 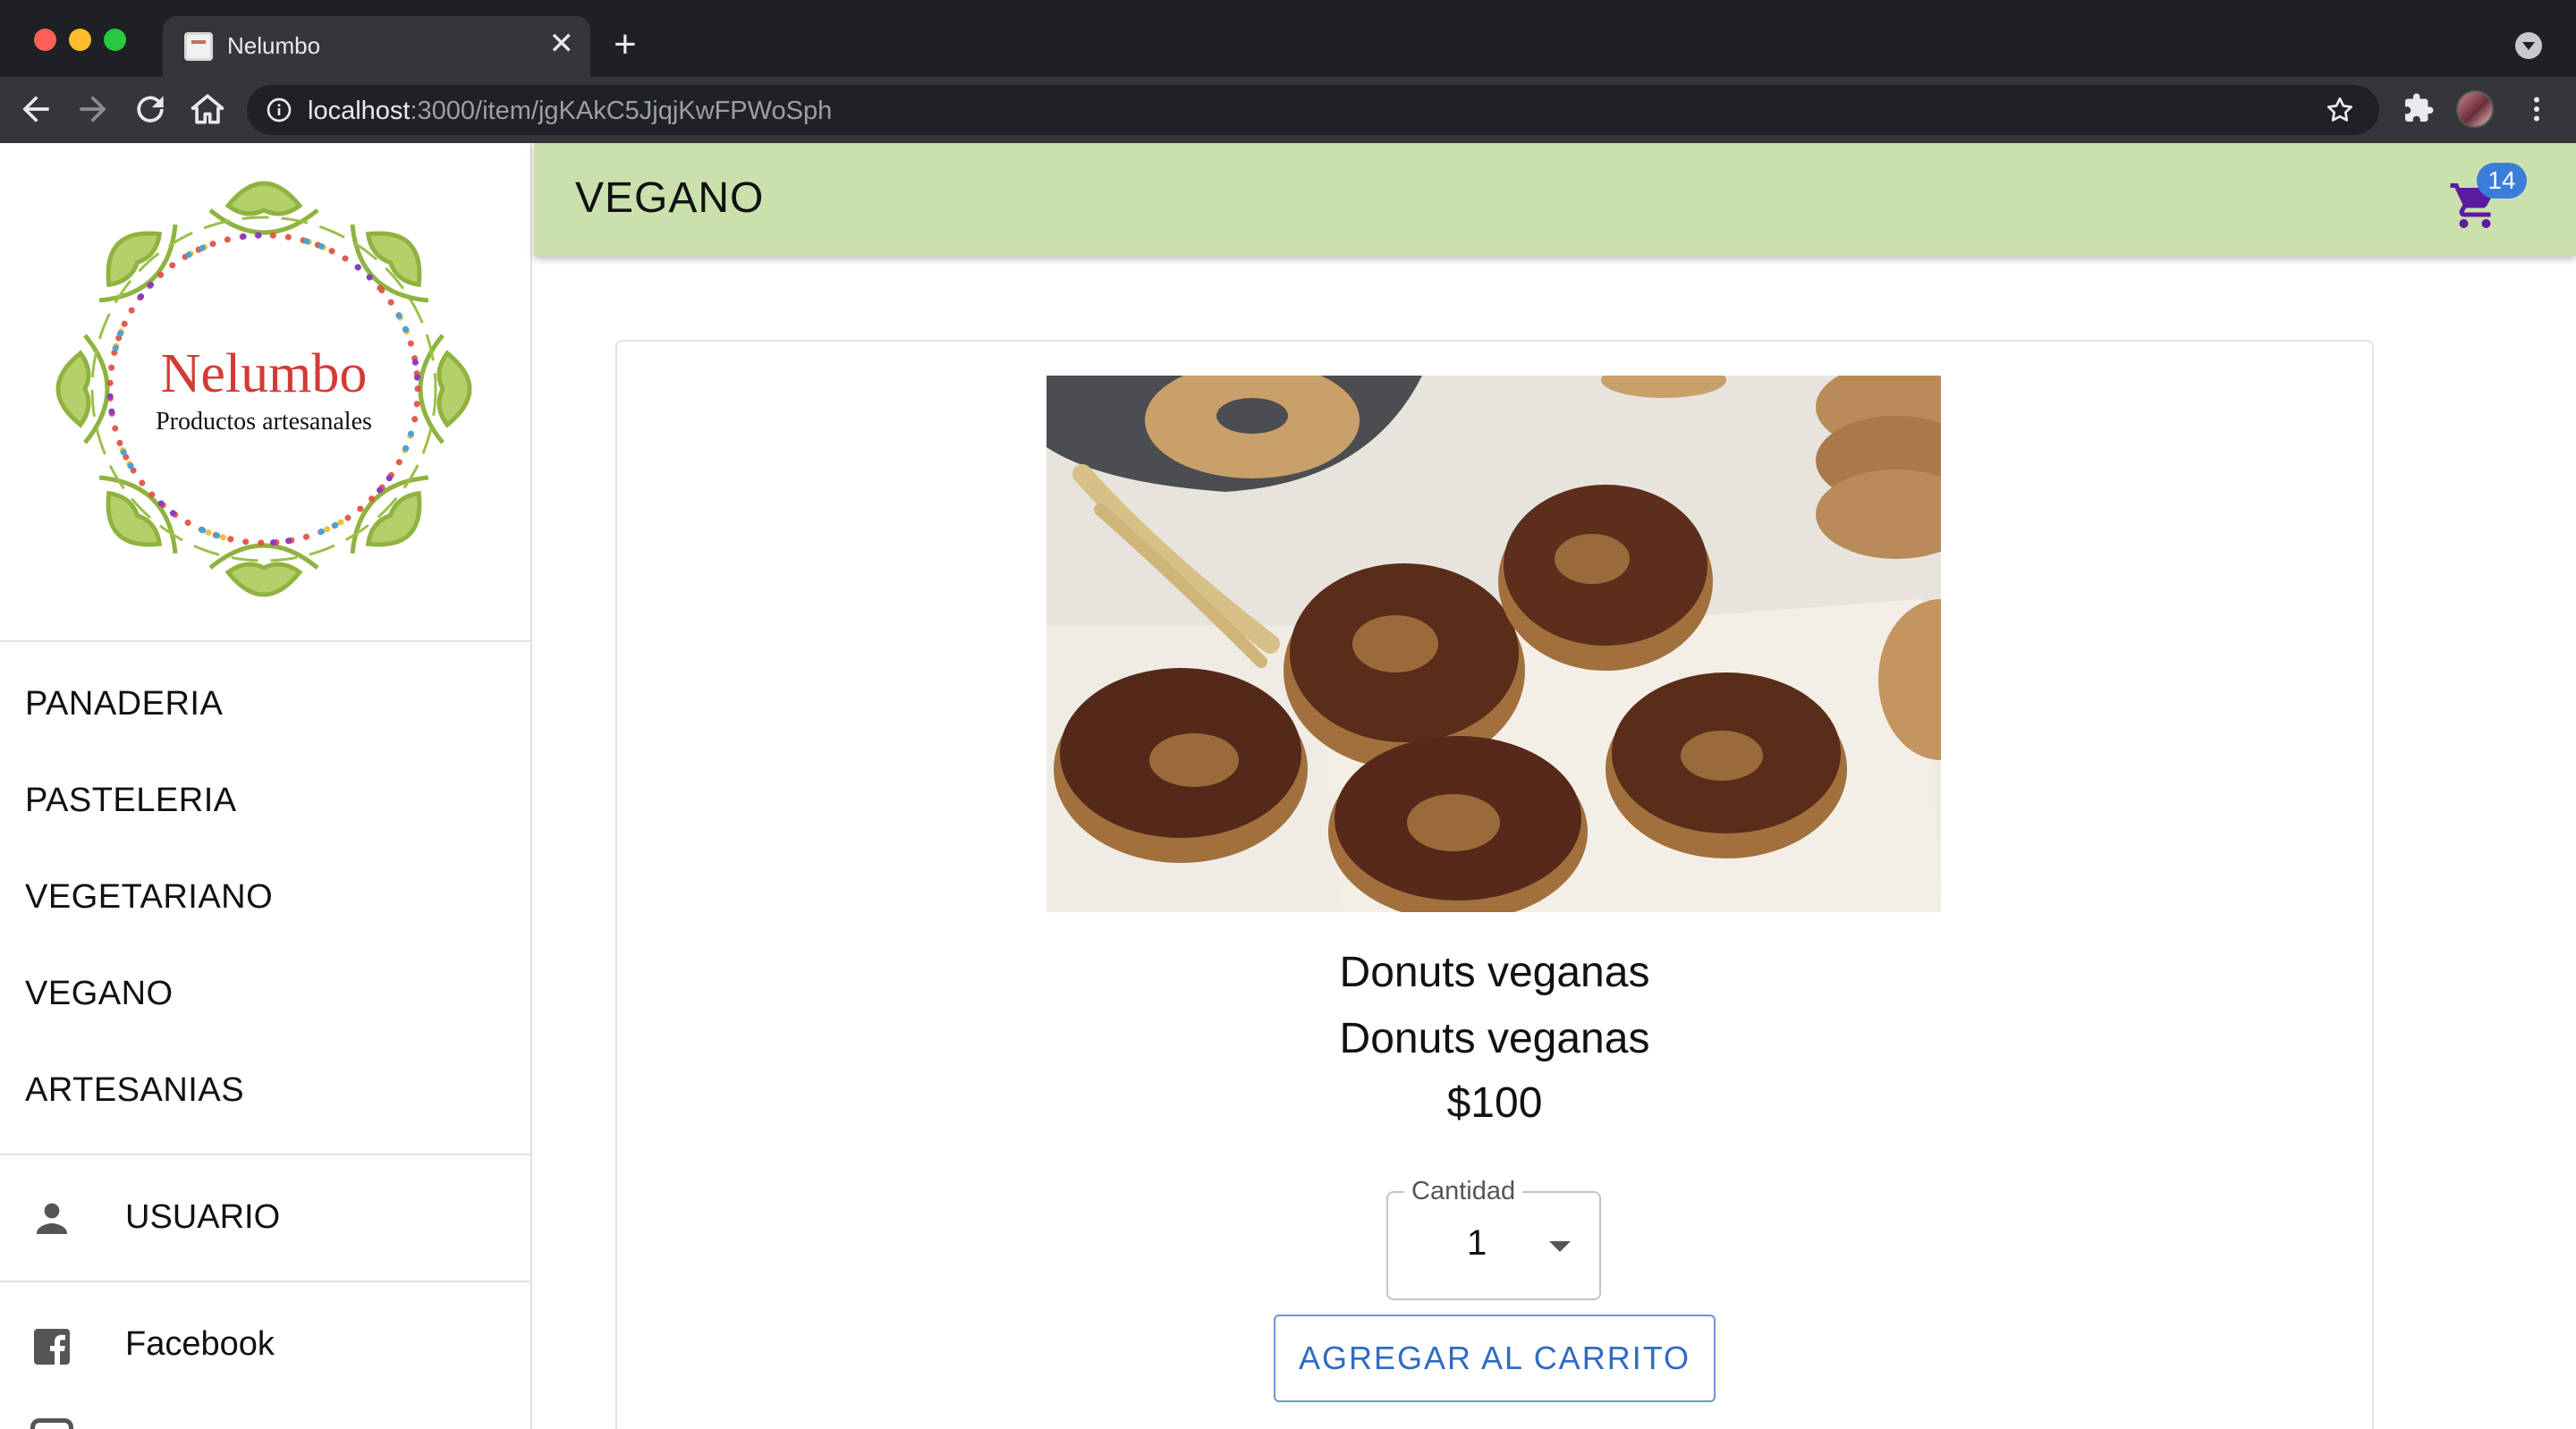 I want to click on product-image, so click(x=1493, y=644).